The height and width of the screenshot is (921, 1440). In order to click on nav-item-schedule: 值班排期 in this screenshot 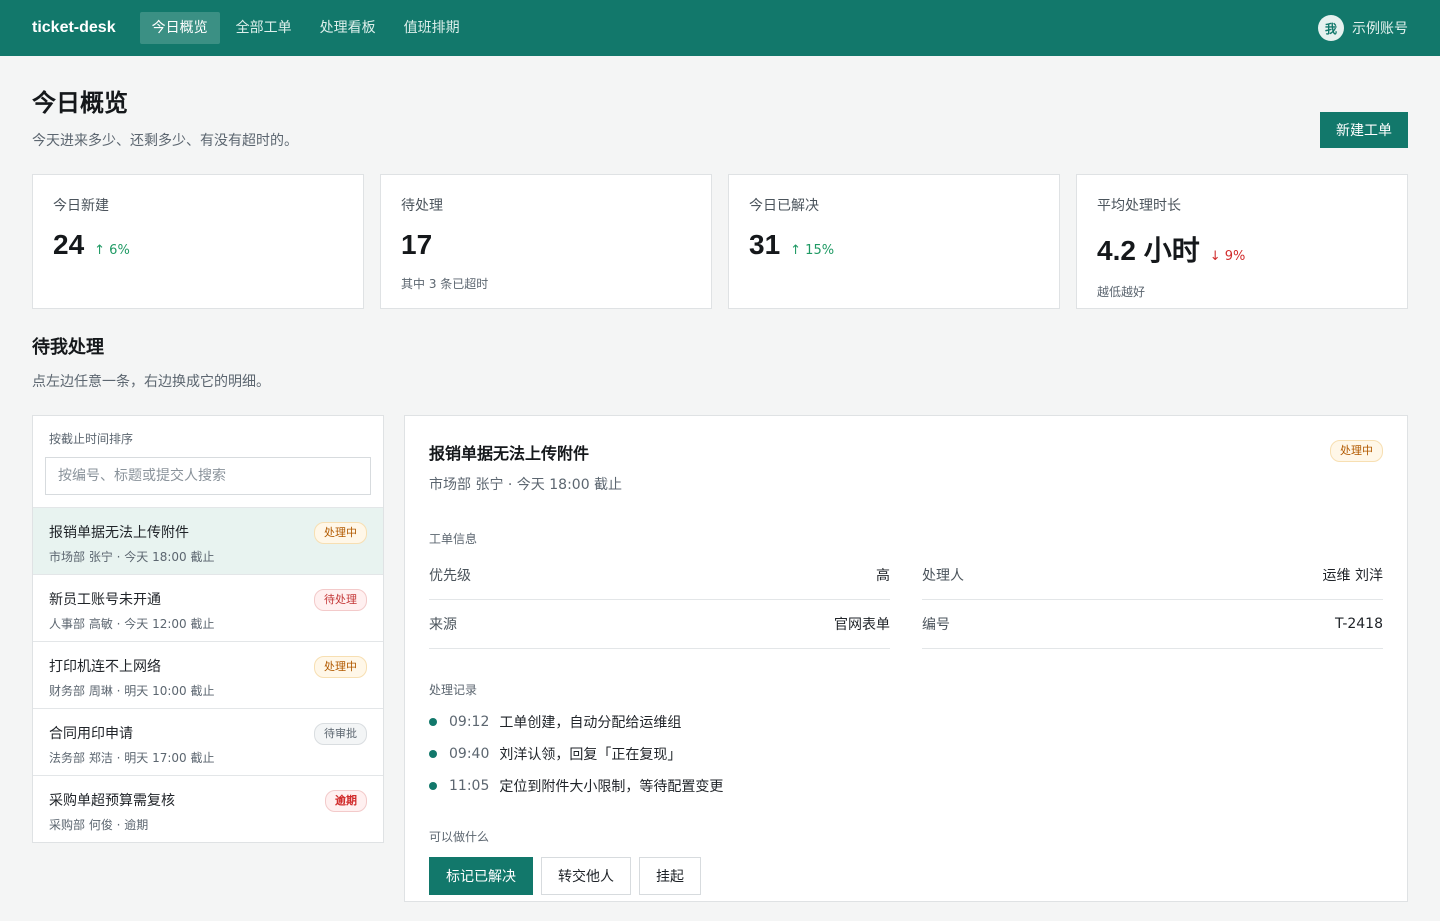, I will do `click(432, 28)`.